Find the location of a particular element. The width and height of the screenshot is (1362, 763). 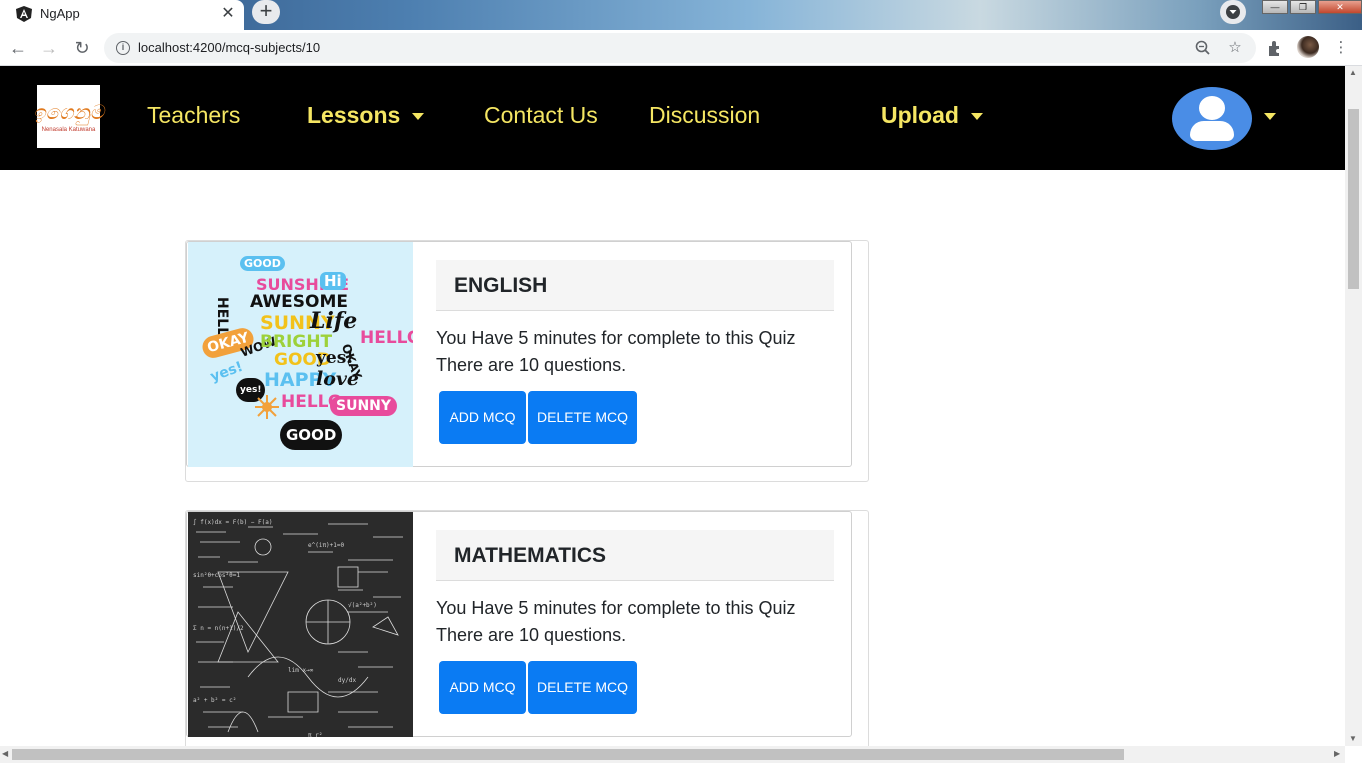

avatar-head is located at coordinates (1212, 108).